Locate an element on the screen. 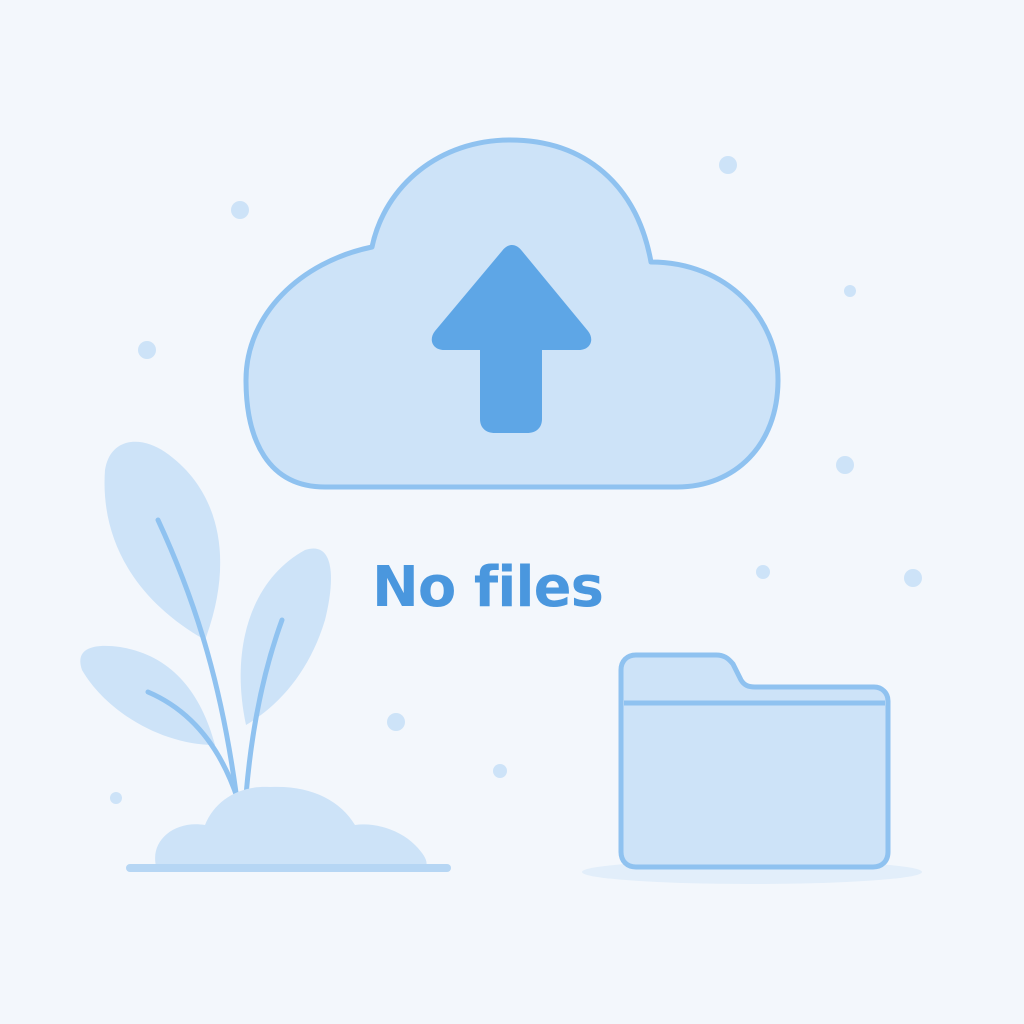 The height and width of the screenshot is (1024, 1024). bush-shape is located at coordinates (291, 826).